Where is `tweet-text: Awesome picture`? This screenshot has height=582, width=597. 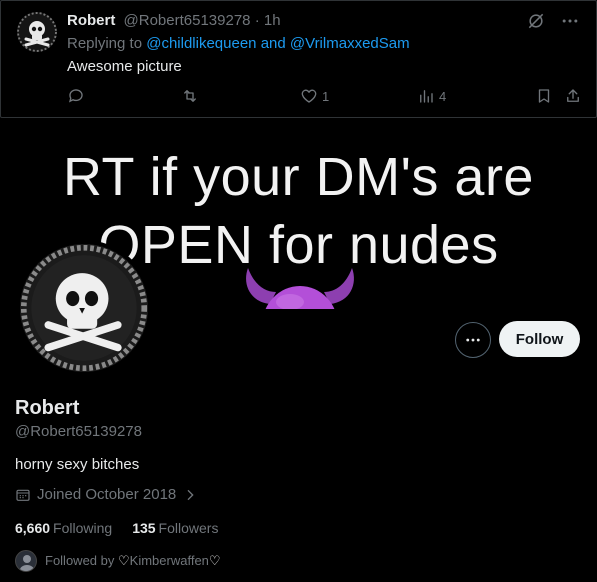
tweet-text: Awesome picture is located at coordinates (124, 66).